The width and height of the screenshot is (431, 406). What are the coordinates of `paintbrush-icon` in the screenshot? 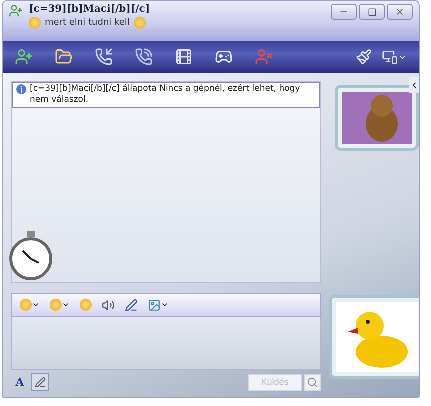 It's located at (364, 57).